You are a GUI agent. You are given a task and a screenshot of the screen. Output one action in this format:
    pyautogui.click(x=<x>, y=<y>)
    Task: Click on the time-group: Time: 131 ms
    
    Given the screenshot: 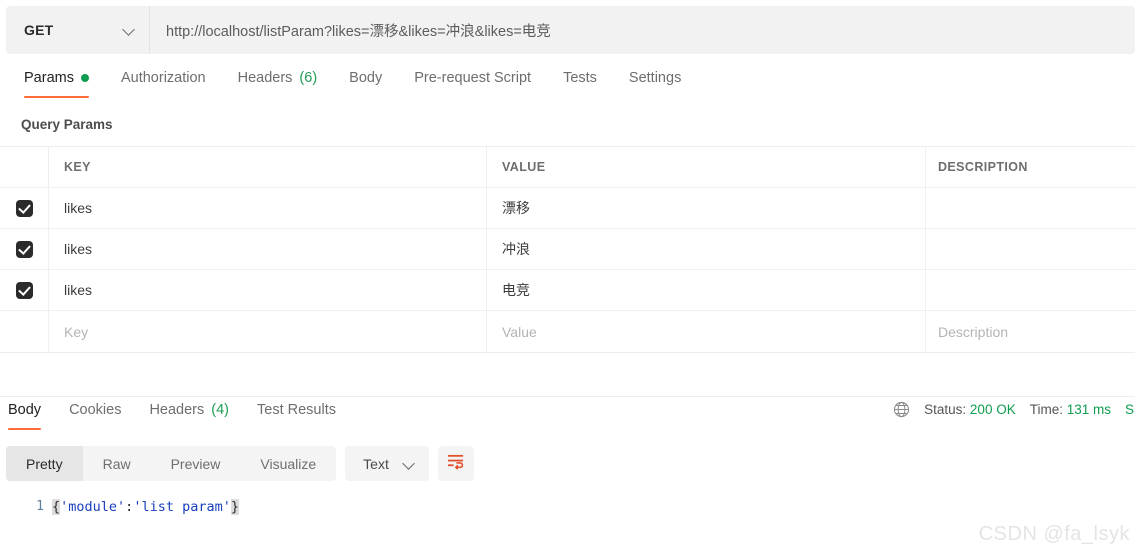 What is the action you would take?
    pyautogui.click(x=1070, y=409)
    